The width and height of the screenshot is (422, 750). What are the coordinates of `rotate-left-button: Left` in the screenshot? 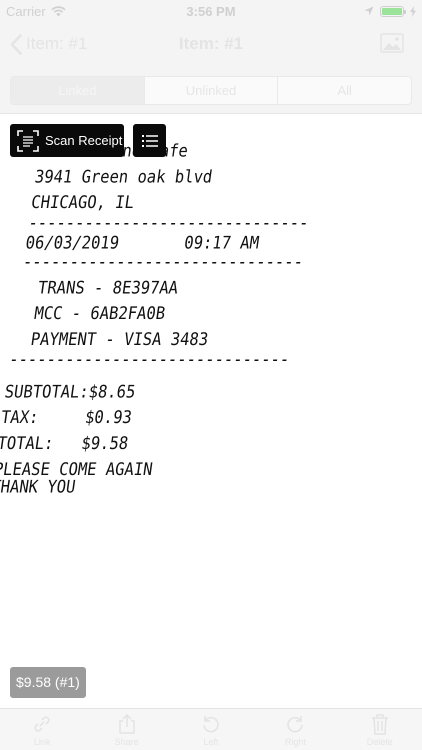 It's located at (211, 730).